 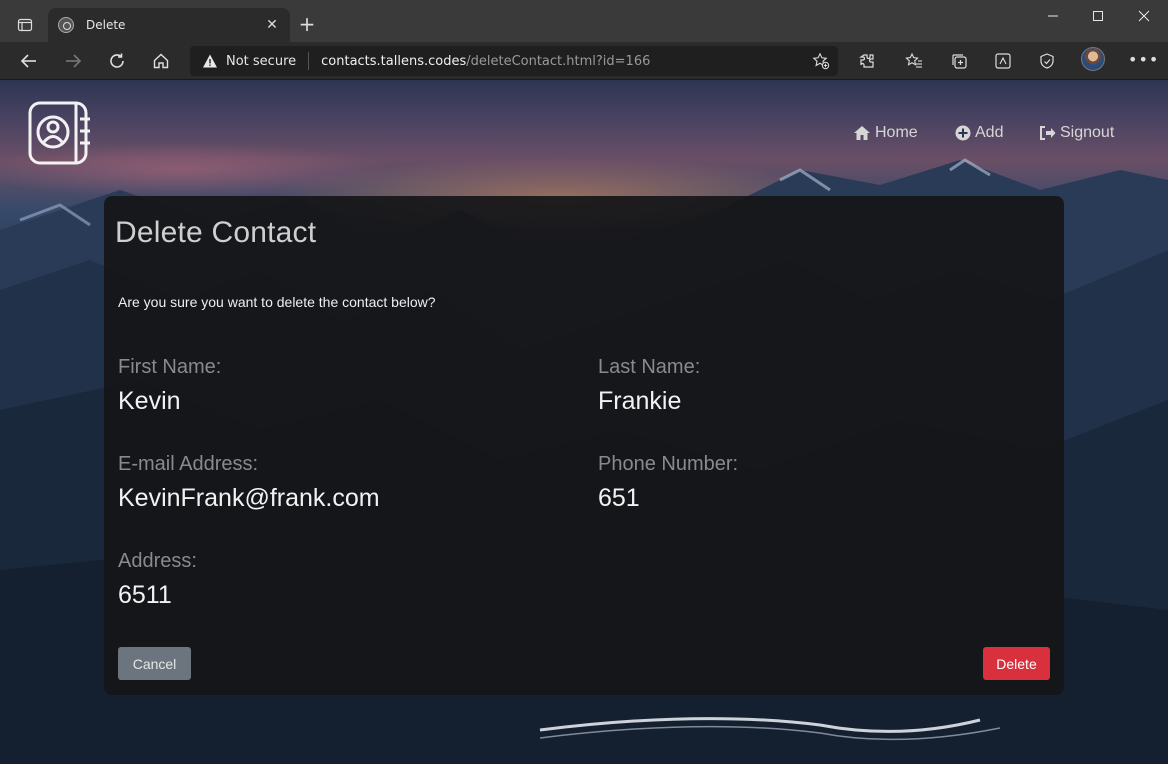 I want to click on nav-signout-link: Signout, so click(x=1076, y=133).